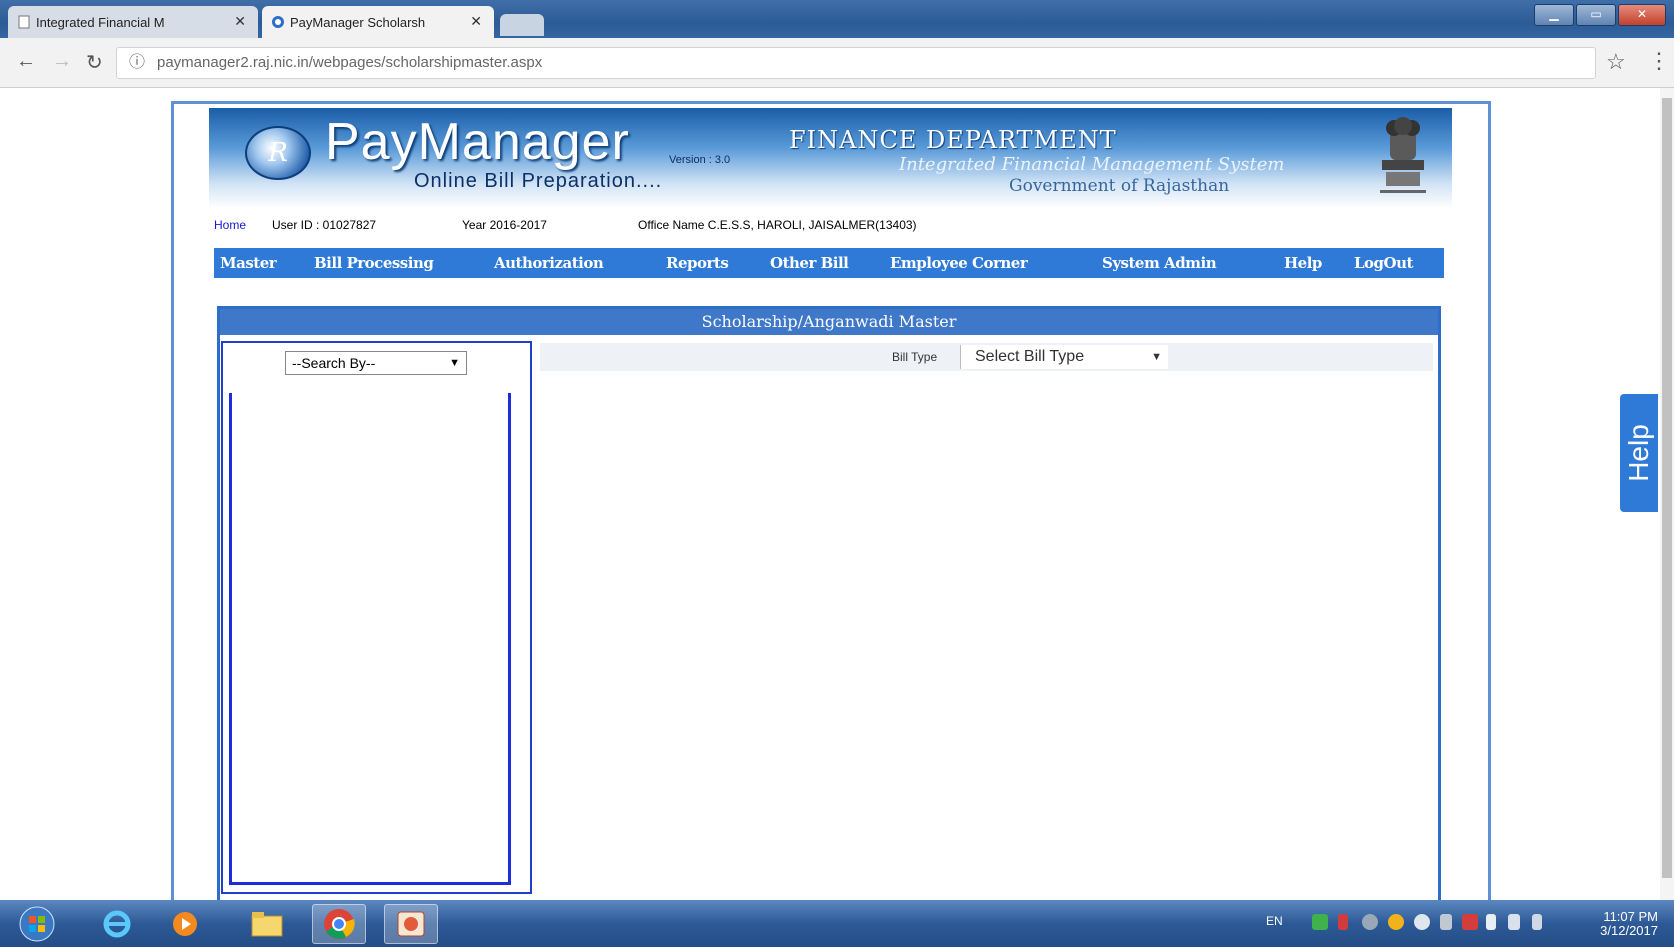 The width and height of the screenshot is (1674, 947). Describe the element at coordinates (1667, 488) in the screenshot. I see `scrollbar-thumb` at that location.